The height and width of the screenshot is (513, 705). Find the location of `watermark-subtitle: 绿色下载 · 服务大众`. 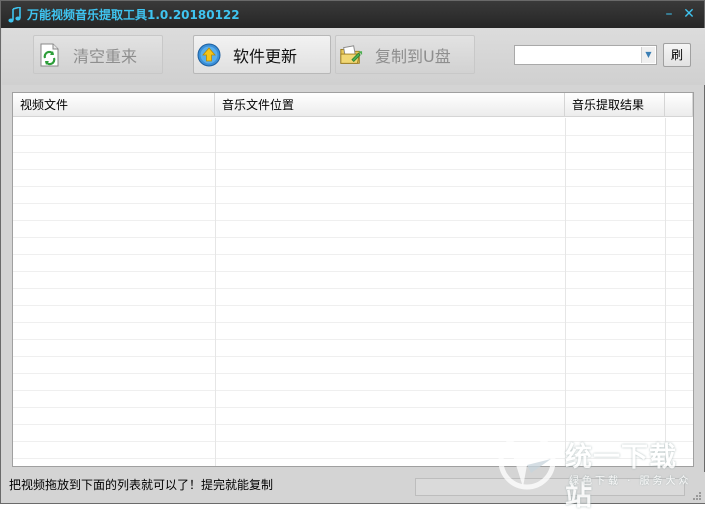

watermark-subtitle: 绿色下载 · 服务大众 is located at coordinates (630, 481).